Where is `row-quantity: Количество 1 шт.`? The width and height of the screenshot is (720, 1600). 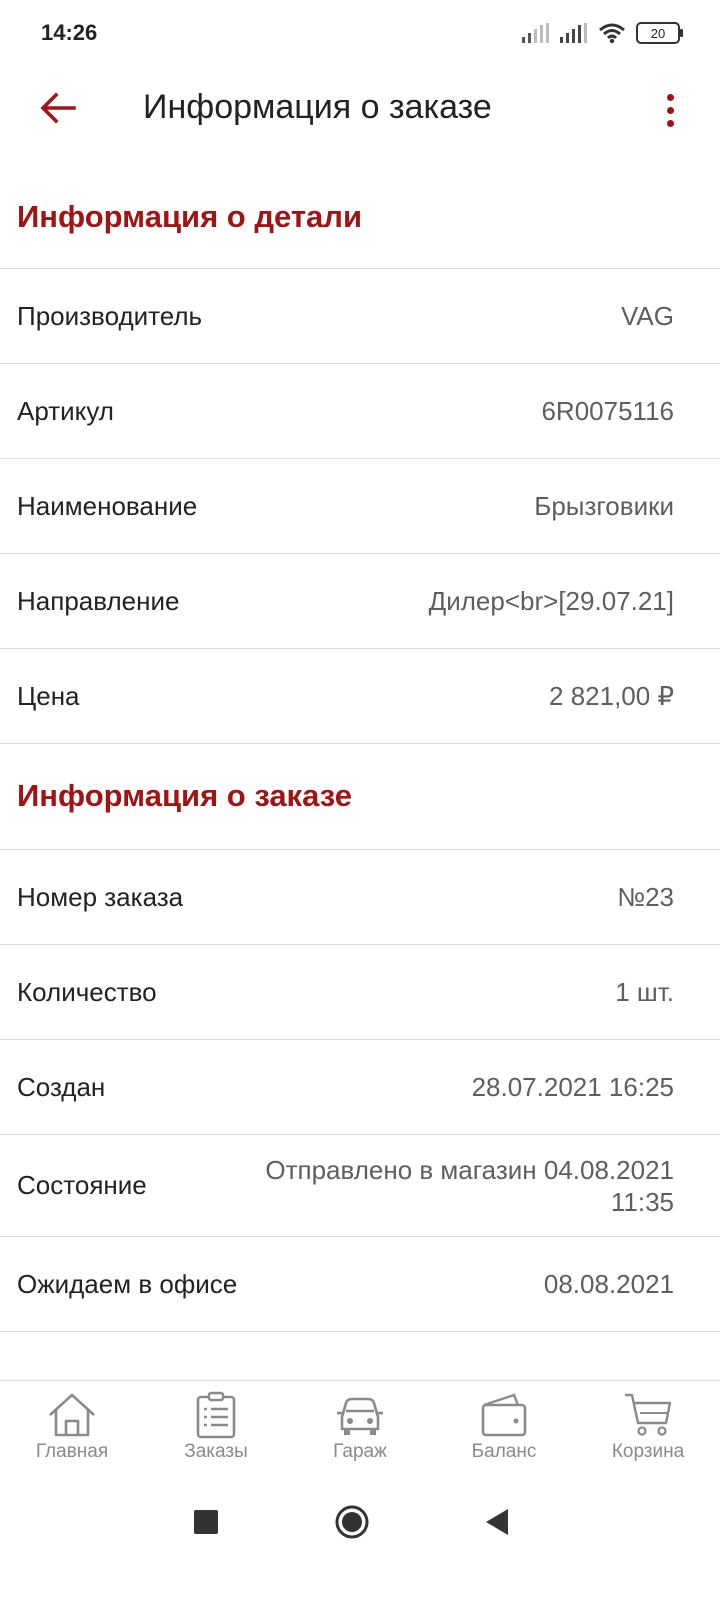
row-quantity: Количество 1 шт. is located at coordinates (360, 992).